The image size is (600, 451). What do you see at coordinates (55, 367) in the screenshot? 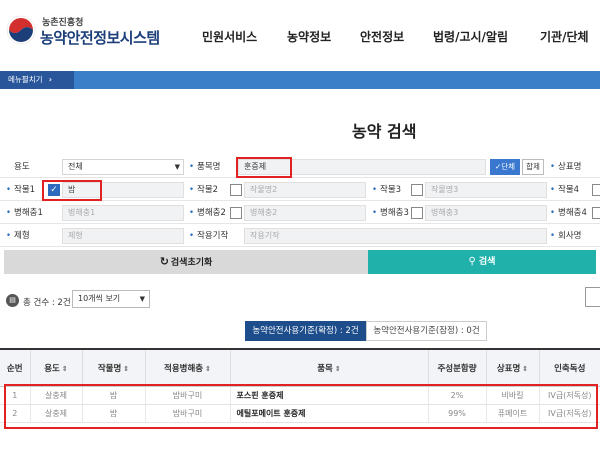
I see `col-use: 용도 ⇕` at bounding box center [55, 367].